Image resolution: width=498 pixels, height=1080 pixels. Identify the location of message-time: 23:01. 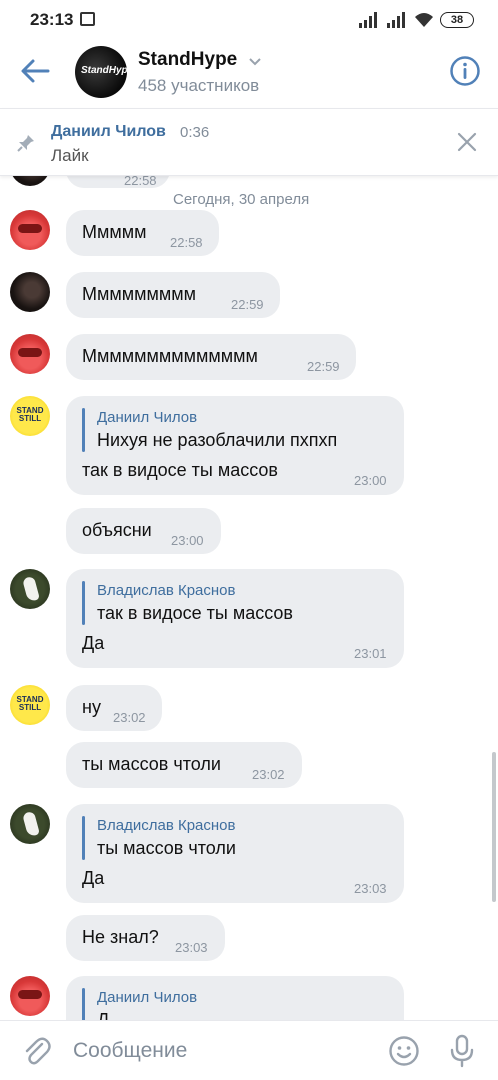
(370, 653).